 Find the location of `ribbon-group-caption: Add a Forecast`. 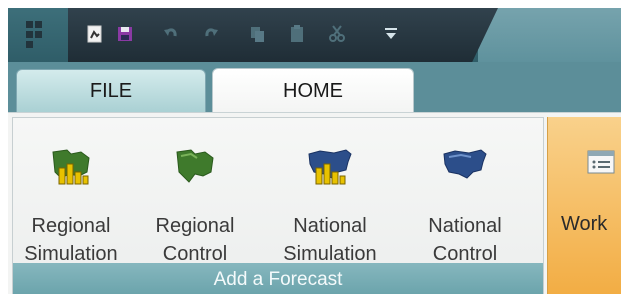

ribbon-group-caption: Add a Forecast is located at coordinates (278, 278).